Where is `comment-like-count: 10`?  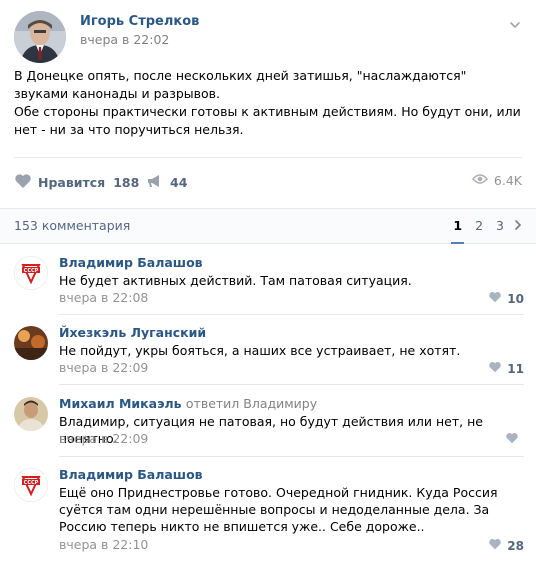
comment-like-count: 10 is located at coordinates (515, 298).